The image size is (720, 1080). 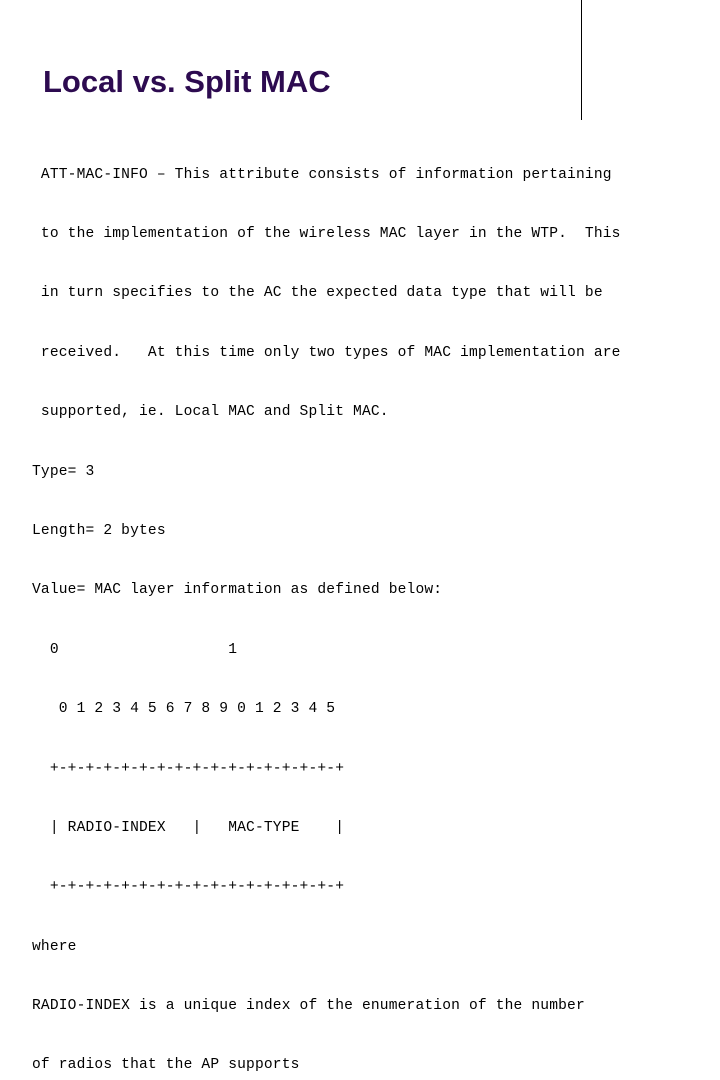 I want to click on body-line: where, so click(x=54, y=946).